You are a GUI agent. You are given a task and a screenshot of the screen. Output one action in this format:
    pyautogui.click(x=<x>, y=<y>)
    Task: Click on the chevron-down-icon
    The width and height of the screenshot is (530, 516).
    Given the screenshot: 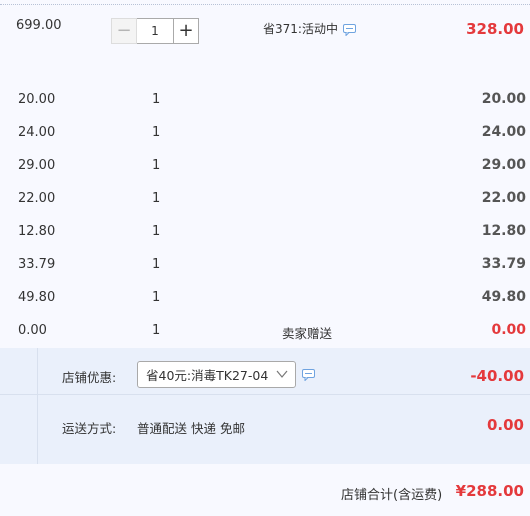 What is the action you would take?
    pyautogui.click(x=282, y=374)
    